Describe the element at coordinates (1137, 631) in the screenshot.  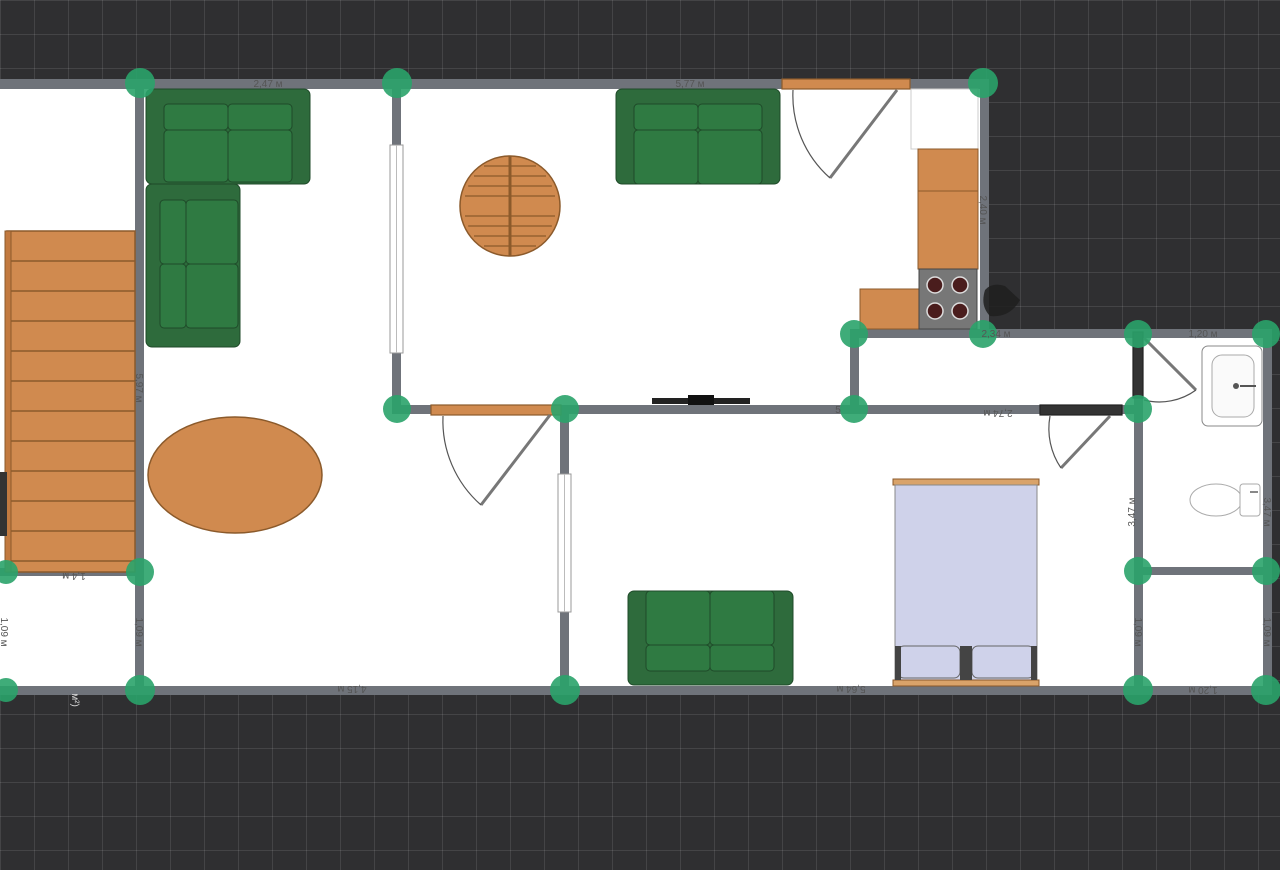
I see `dim-right-small-left: 1,09 м` at that location.